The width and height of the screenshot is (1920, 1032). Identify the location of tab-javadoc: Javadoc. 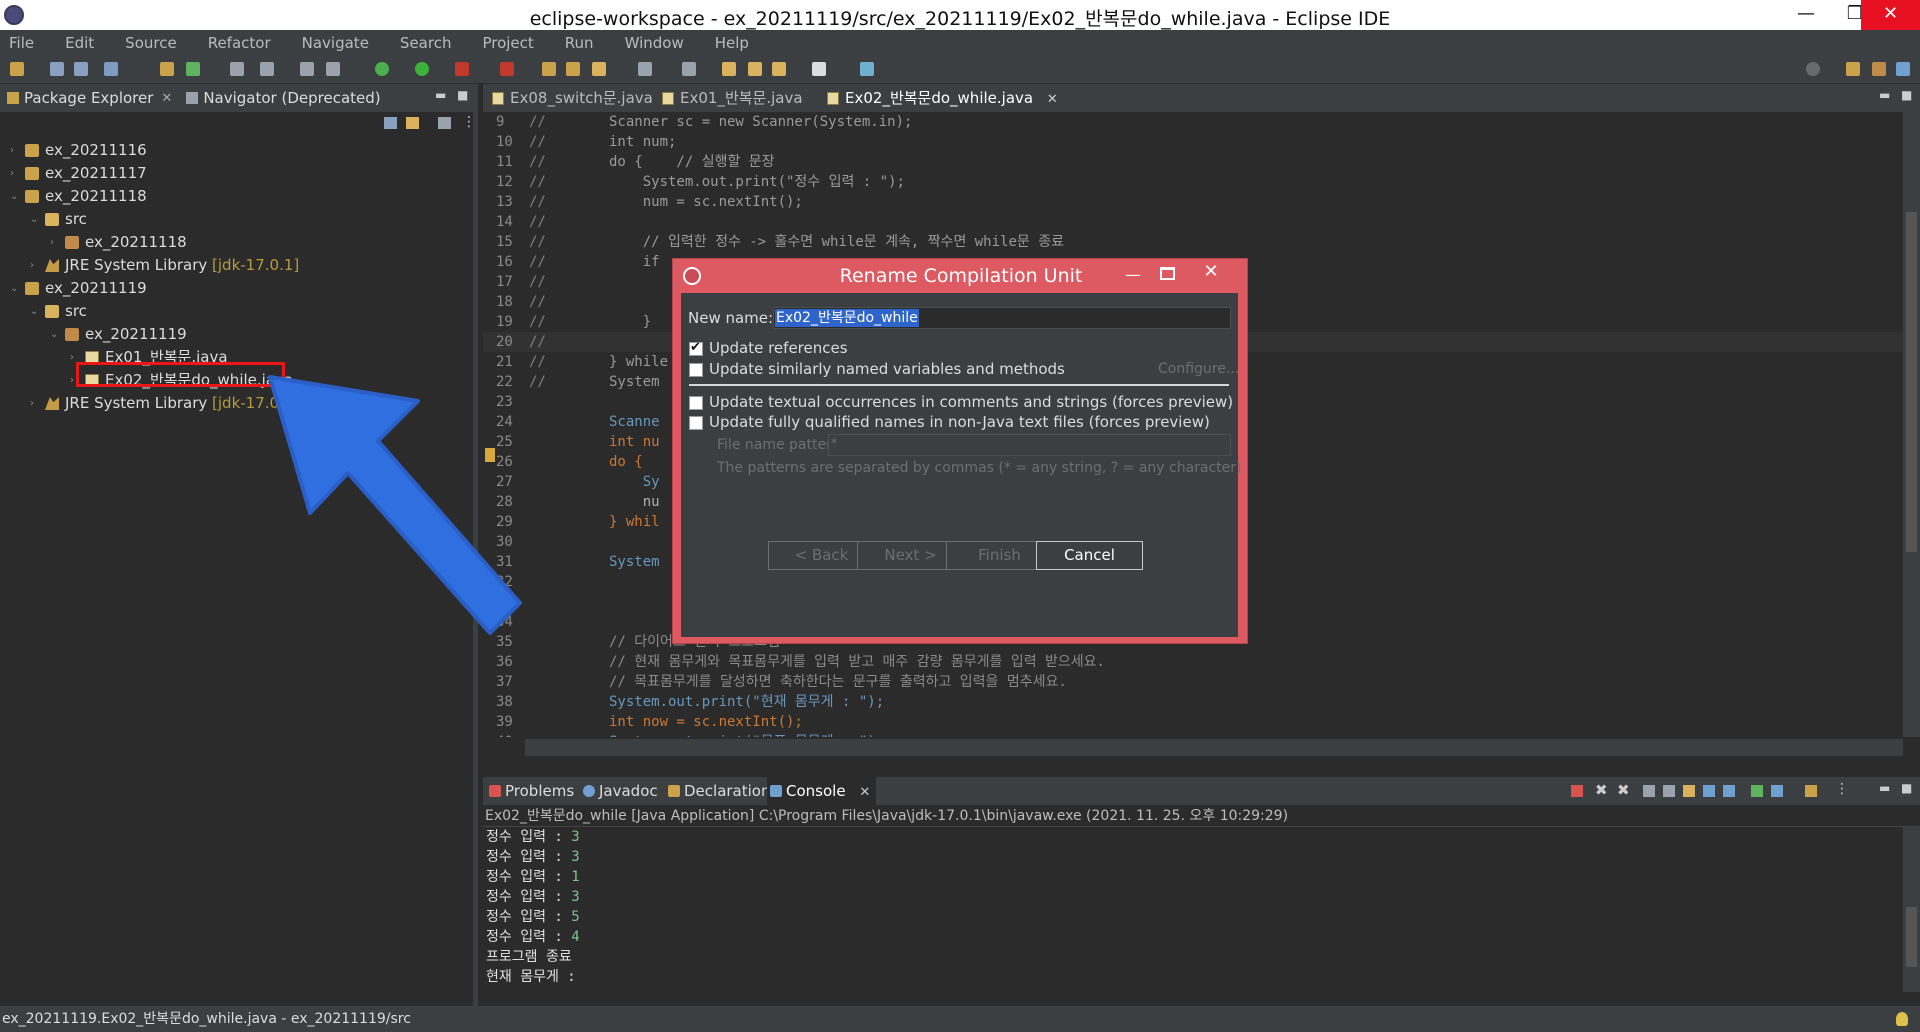
(619, 791).